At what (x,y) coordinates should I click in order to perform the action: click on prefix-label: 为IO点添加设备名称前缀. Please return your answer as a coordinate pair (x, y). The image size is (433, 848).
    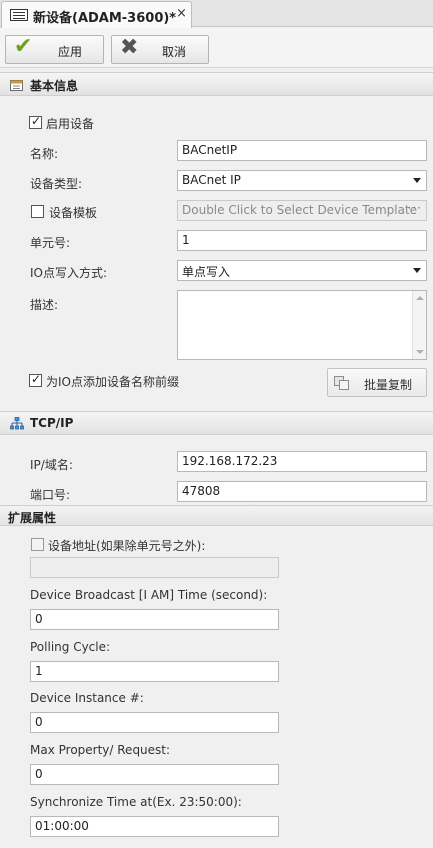
    Looking at the image, I should click on (112, 382).